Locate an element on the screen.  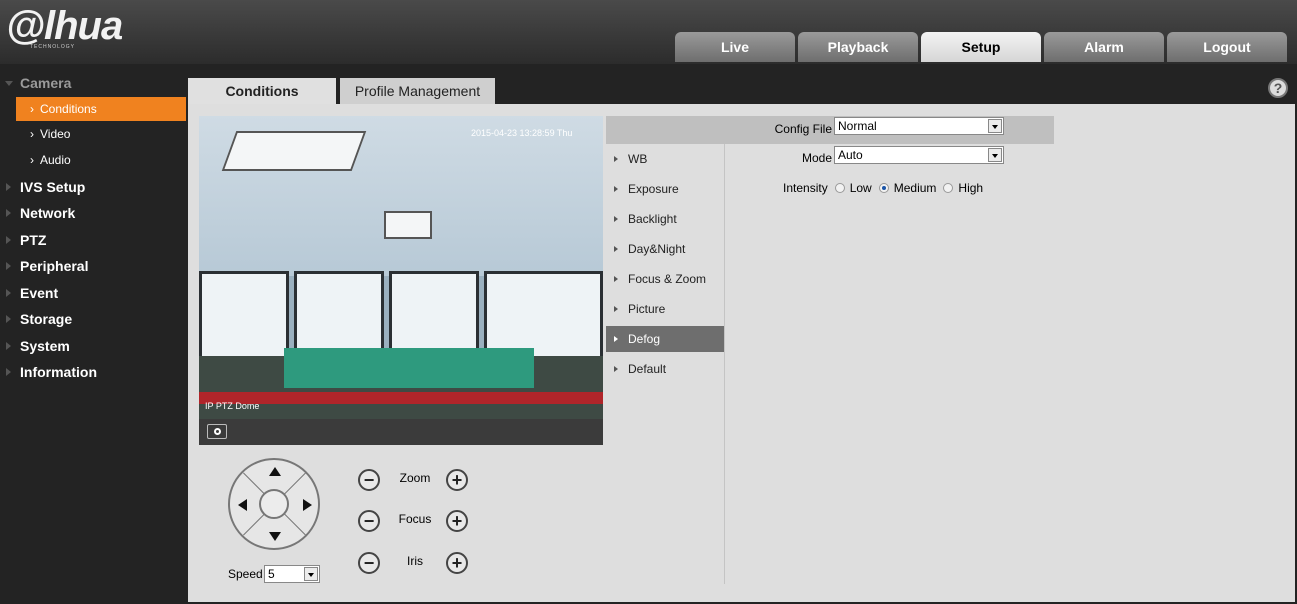
camera-lens-icon is located at coordinates (217, 431).